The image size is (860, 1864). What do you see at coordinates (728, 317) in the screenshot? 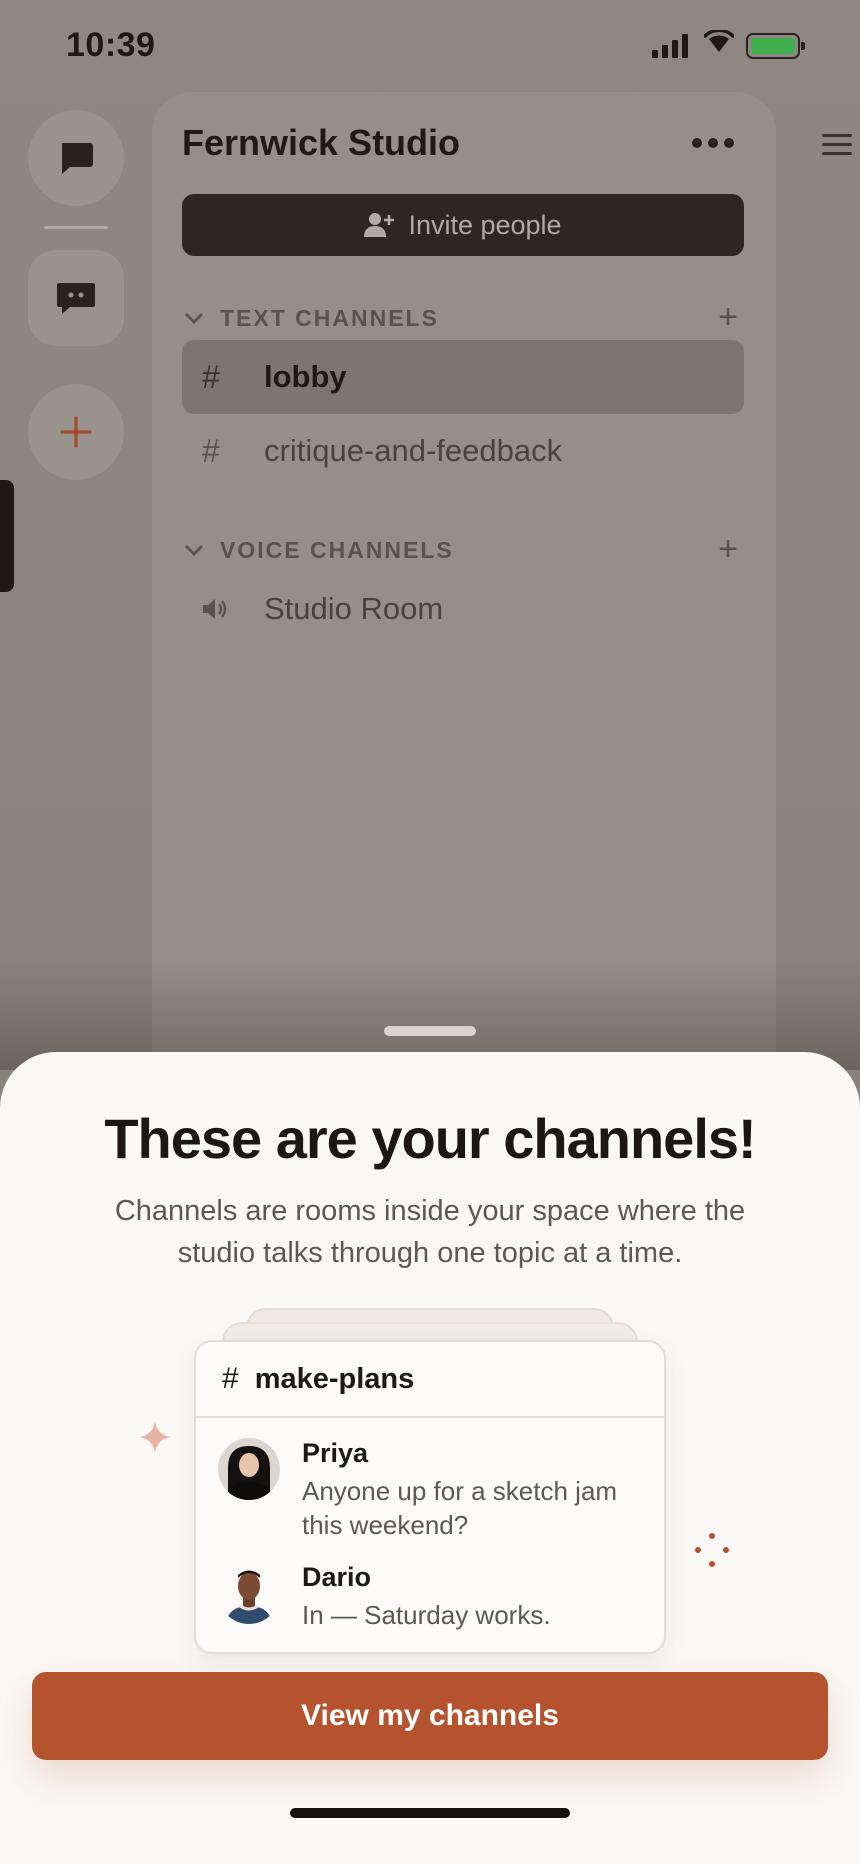
I see `add-text-channel-icon: +` at bounding box center [728, 317].